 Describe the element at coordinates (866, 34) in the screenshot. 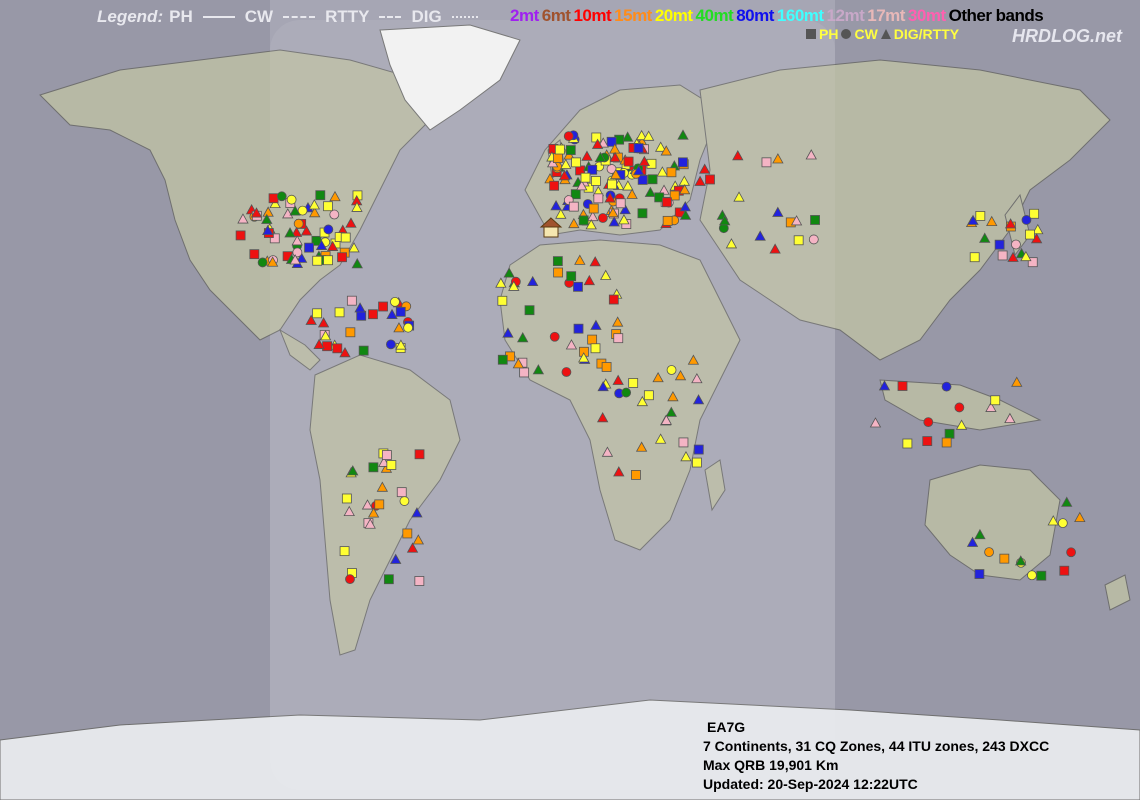

I see `symbol-cw-label: CW` at that location.